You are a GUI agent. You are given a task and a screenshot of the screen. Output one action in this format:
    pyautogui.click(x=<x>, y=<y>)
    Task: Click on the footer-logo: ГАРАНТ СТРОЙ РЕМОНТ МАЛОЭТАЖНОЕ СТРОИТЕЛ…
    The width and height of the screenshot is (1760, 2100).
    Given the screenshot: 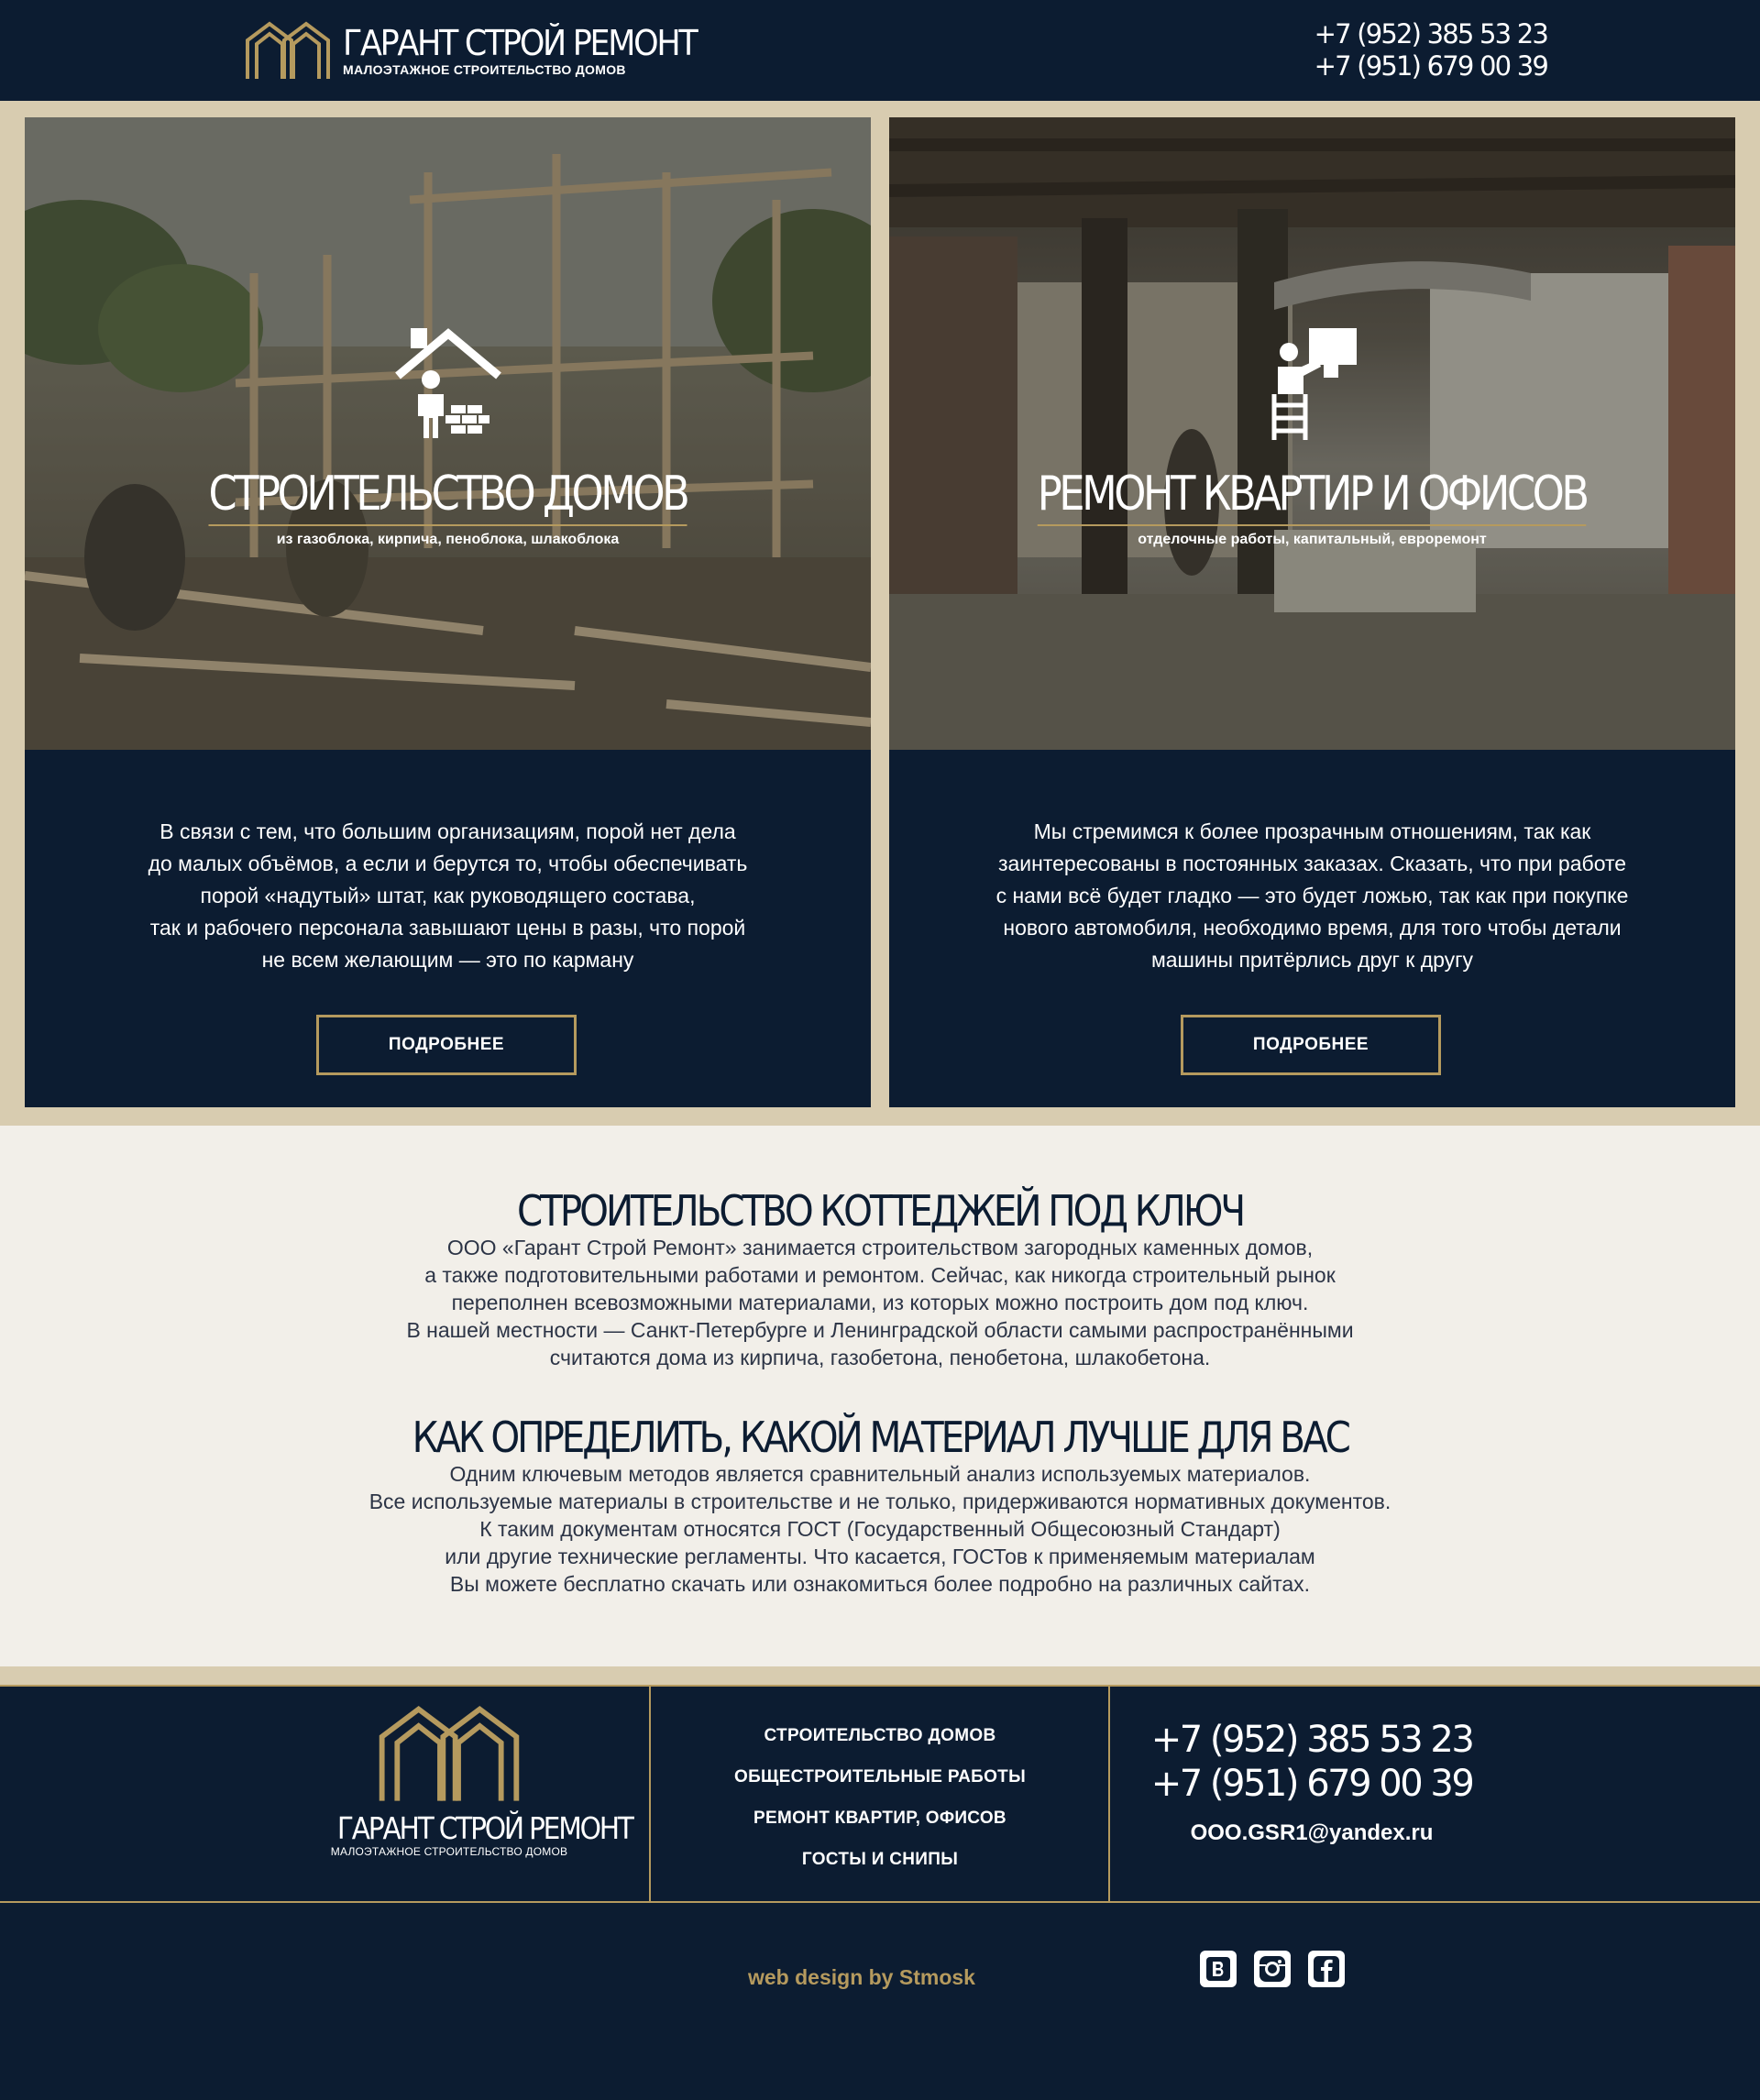 What is the action you would take?
    pyautogui.click(x=477, y=1780)
    